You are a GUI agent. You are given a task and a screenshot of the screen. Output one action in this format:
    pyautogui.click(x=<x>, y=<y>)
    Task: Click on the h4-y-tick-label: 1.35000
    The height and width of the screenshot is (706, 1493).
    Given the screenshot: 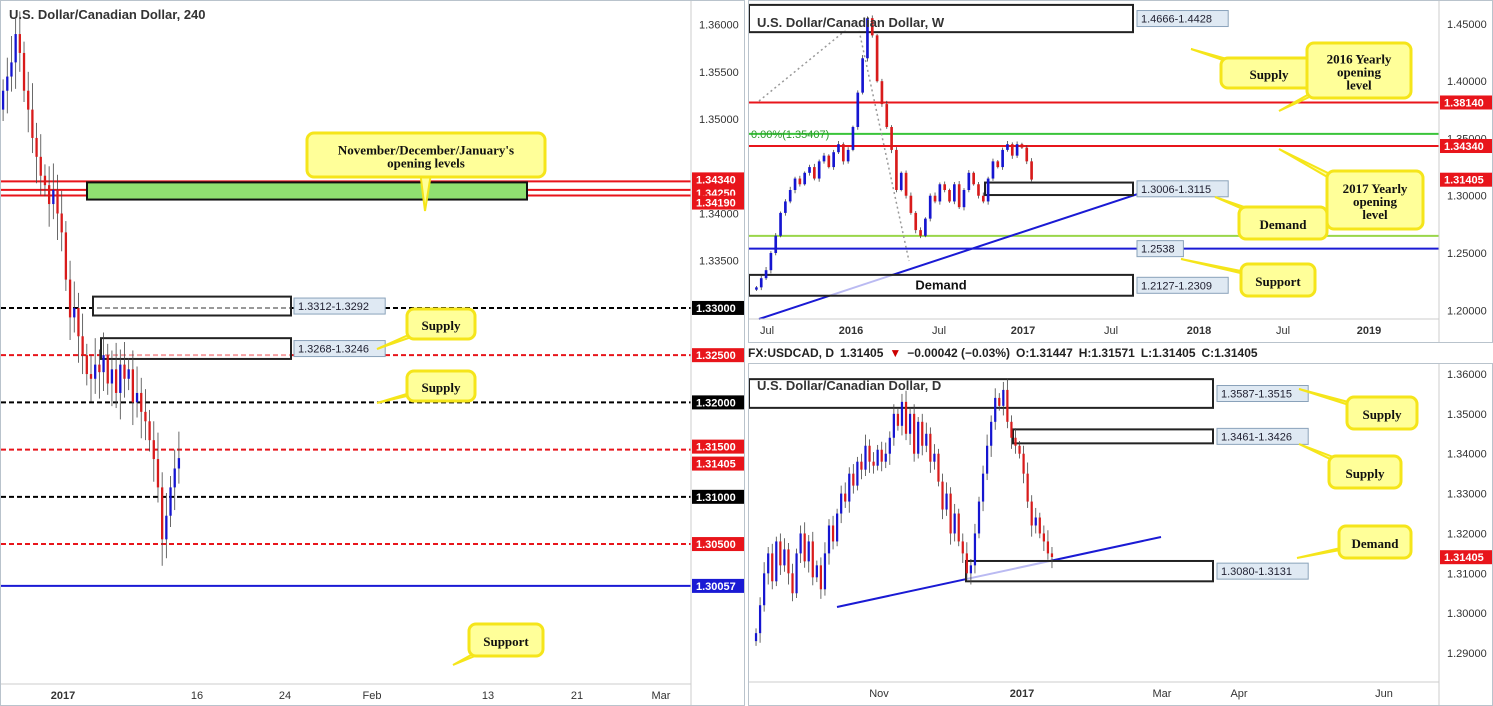 What is the action you would take?
    pyautogui.click(x=719, y=120)
    